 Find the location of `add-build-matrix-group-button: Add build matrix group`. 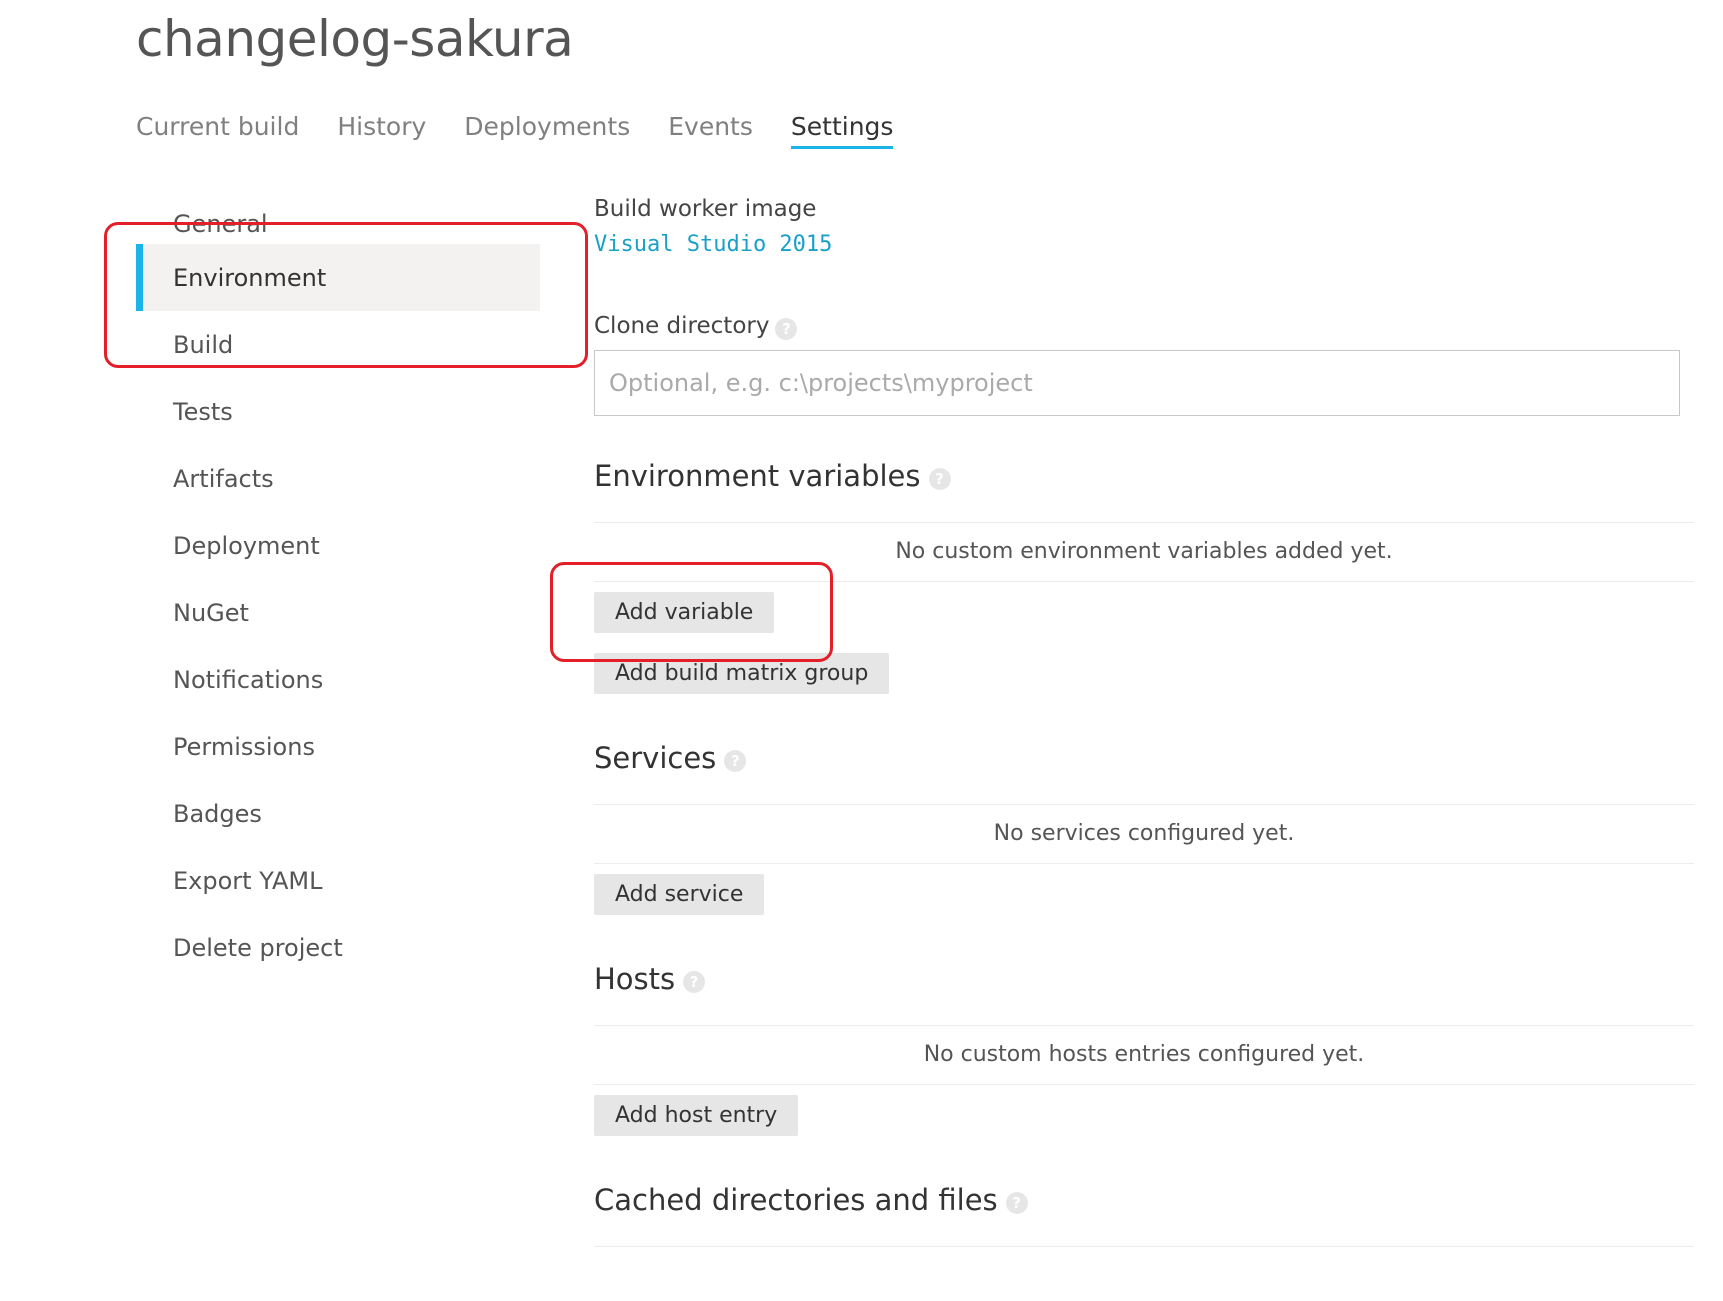

add-build-matrix-group-button: Add build matrix group is located at coordinates (742, 673).